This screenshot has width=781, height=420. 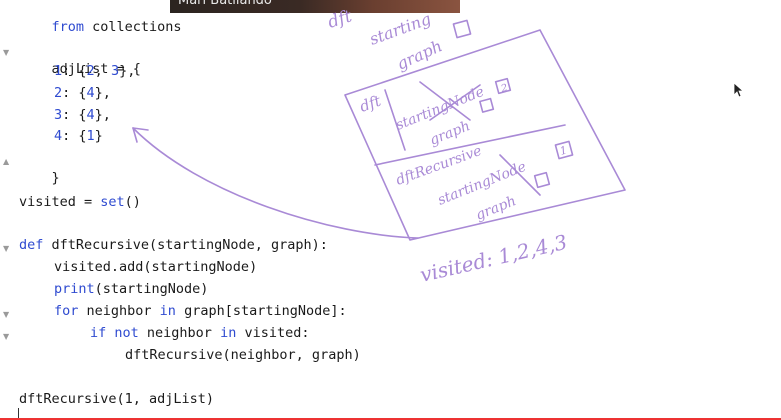 What do you see at coordinates (494, 258) in the screenshot?
I see `annotation-text: visited: 1,2,4,3` at bounding box center [494, 258].